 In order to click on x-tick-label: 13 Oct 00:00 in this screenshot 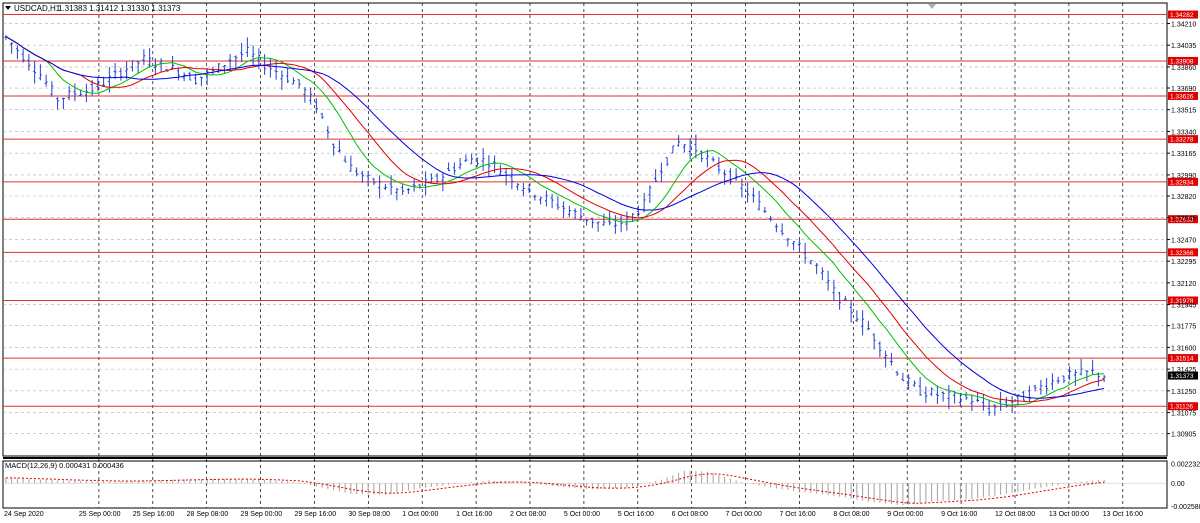, I will do `click(1069, 514)`.